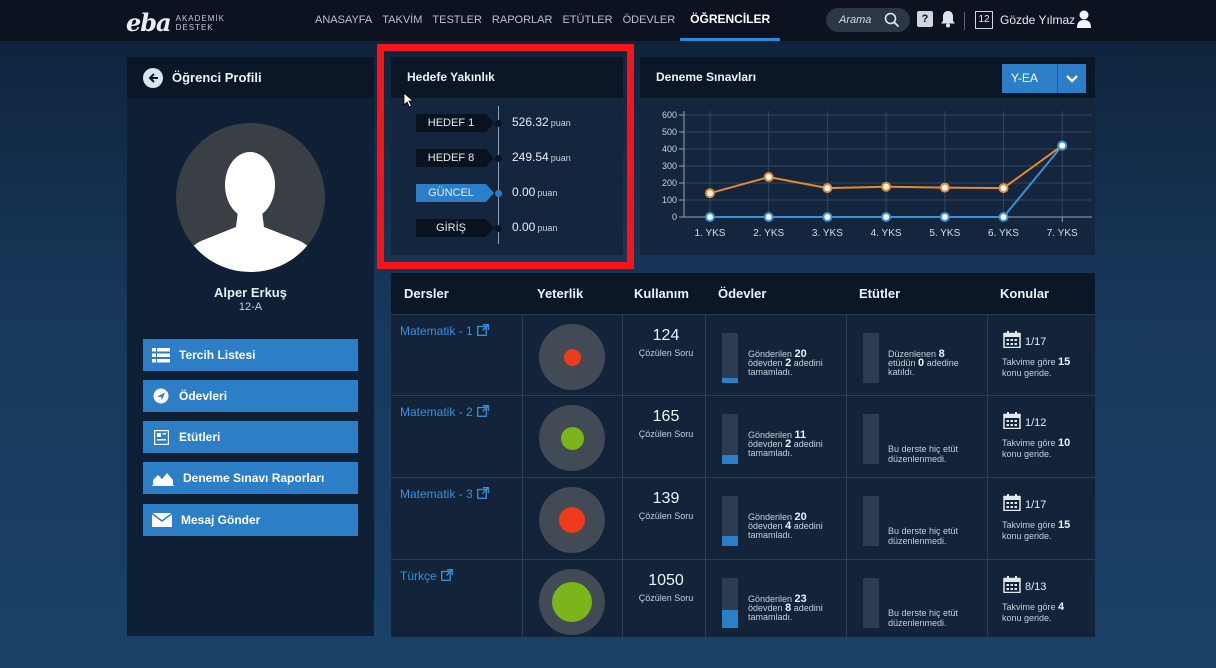 This screenshot has height=668, width=1216. I want to click on konu-note: Takvime göre 15 konu geride., so click(1047, 368).